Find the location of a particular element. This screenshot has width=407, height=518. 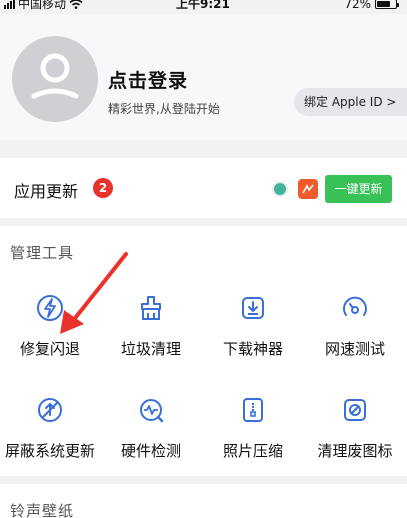

app-update-title: 应用更新 is located at coordinates (46, 191).